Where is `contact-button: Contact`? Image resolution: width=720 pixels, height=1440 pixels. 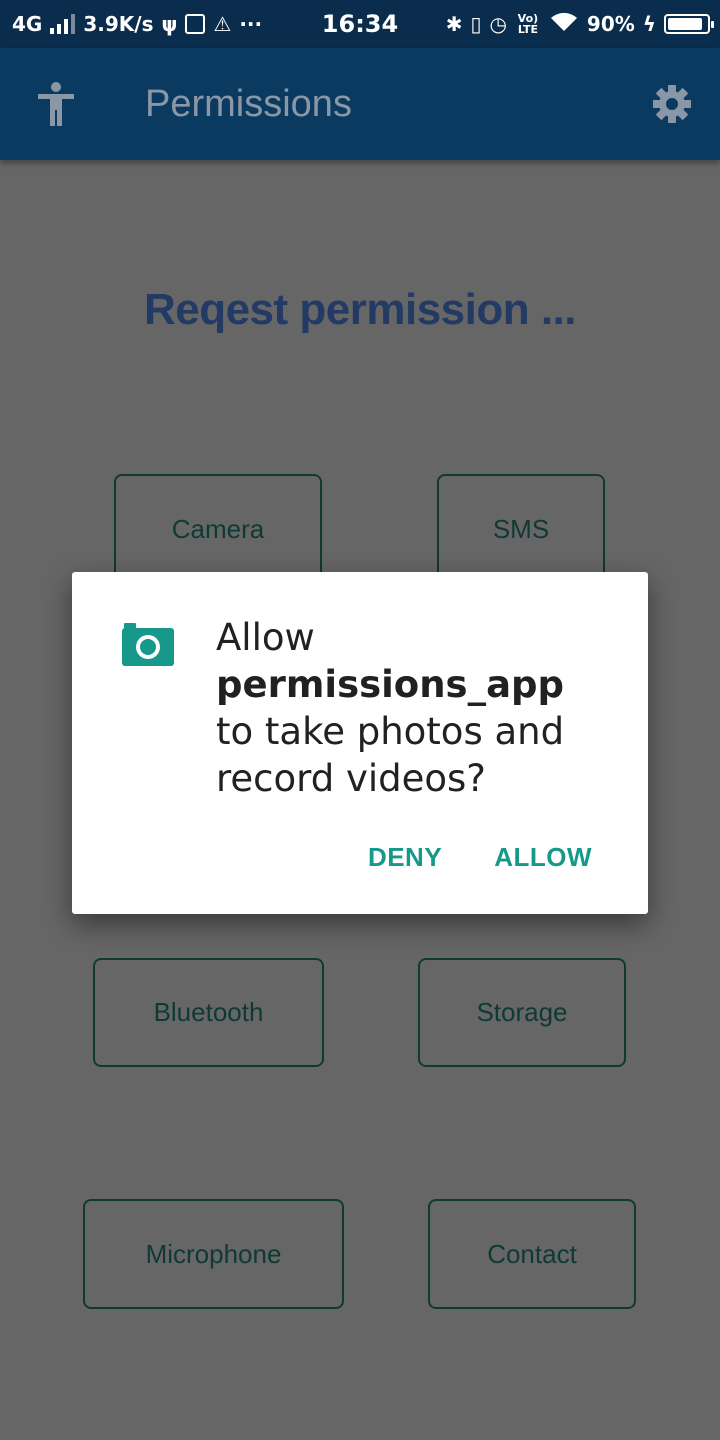
contact-button: Contact is located at coordinates (532, 1254).